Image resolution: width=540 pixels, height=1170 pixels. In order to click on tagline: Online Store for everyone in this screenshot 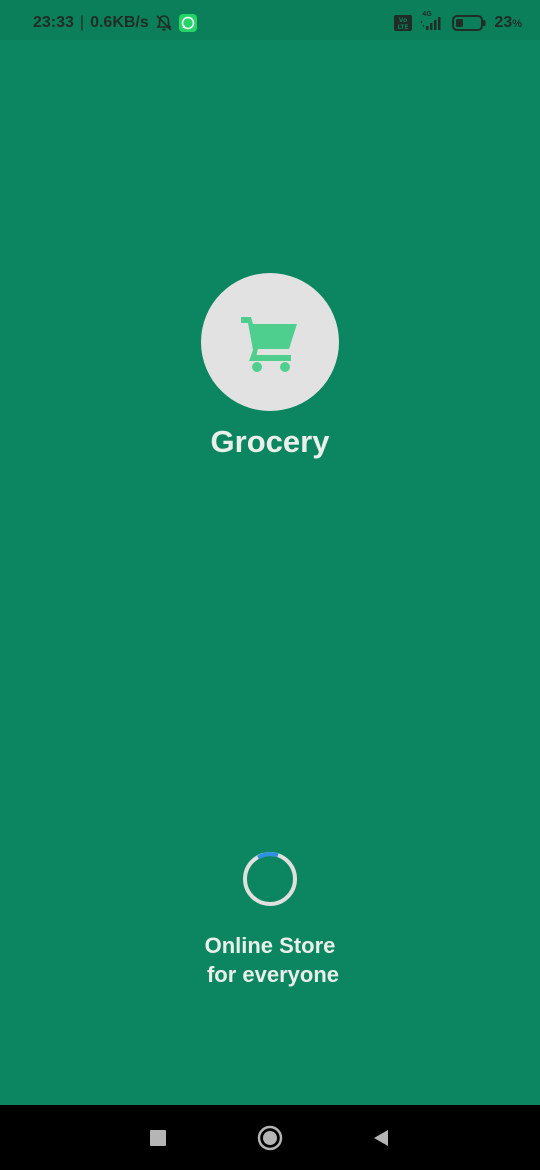, I will do `click(270, 960)`.